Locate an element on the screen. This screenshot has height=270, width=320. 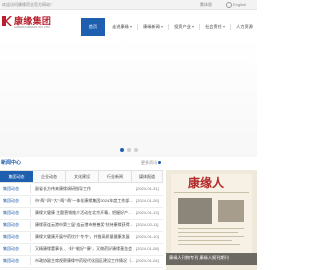
news-tabs: 集团动态 企业动态 文化建设 行业新闻 媒体报道 is located at coordinates (81, 176).